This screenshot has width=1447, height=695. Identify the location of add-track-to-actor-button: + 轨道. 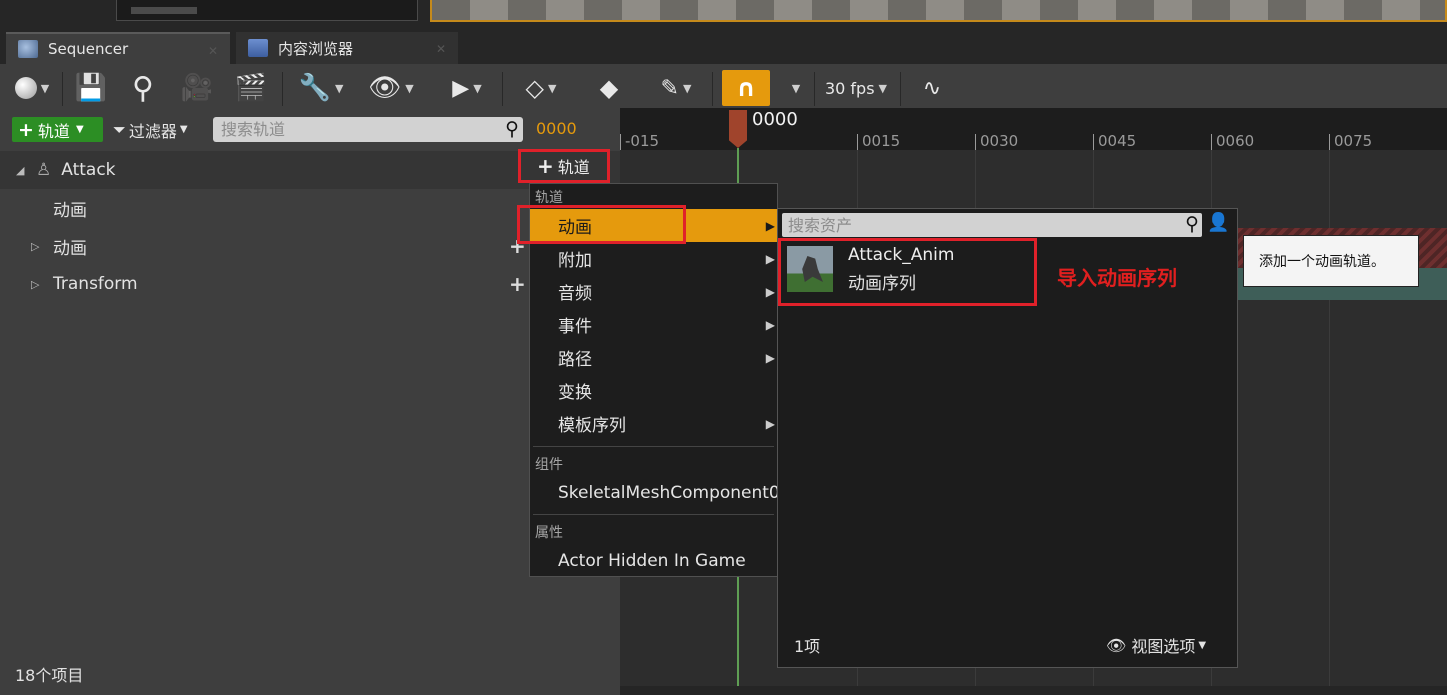
(564, 166).